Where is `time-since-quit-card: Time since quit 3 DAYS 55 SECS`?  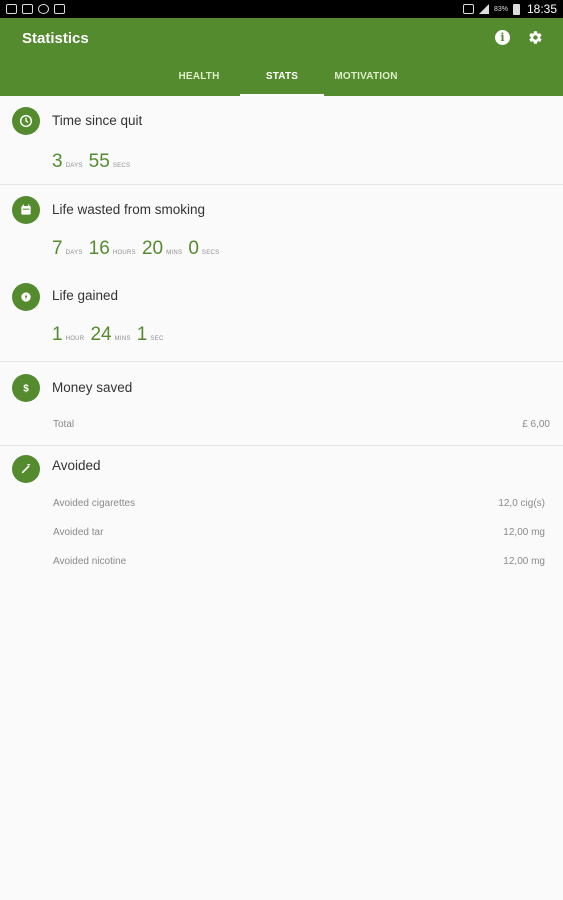 time-since-quit-card: Time since quit 3 DAYS 55 SECS is located at coordinates (281, 140).